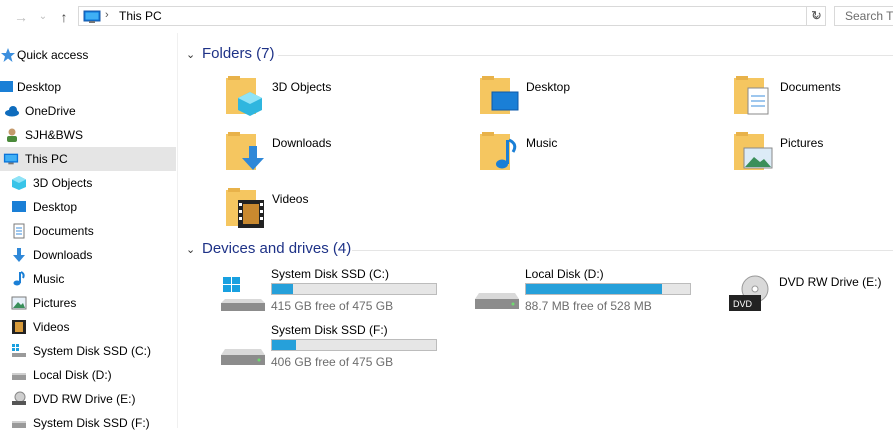 The image size is (893, 435). What do you see at coordinates (88, 327) in the screenshot?
I see `nav-item-videos: Videos` at bounding box center [88, 327].